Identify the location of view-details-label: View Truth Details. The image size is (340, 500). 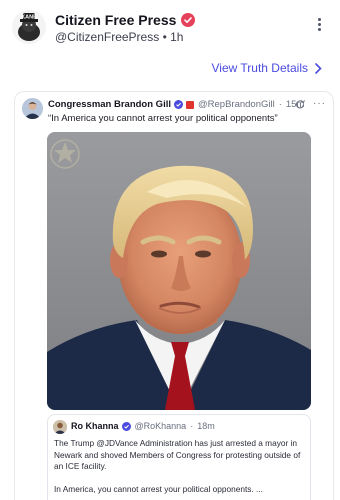
(260, 68).